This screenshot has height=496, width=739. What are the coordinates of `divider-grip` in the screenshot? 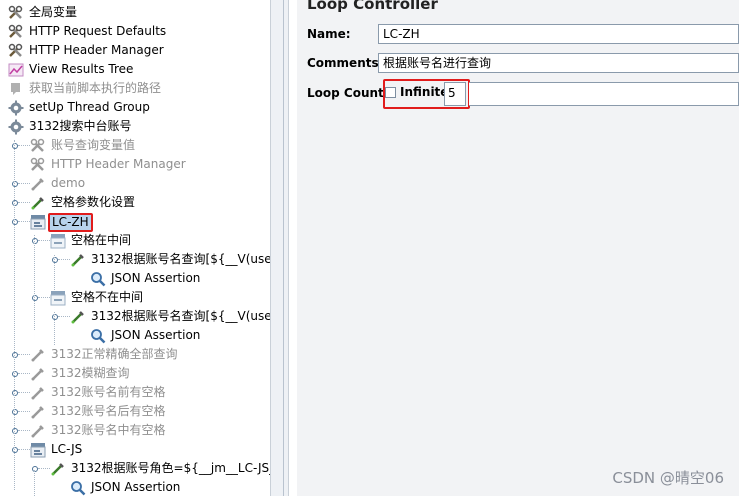 It's located at (283, 248).